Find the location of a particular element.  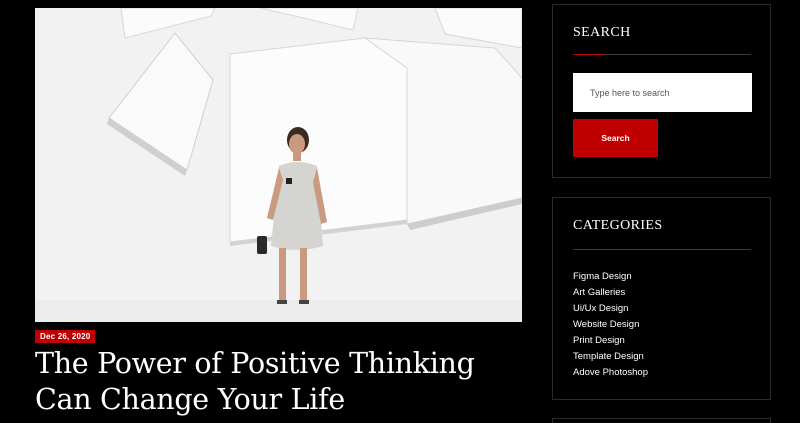

search-input is located at coordinates (662, 92).